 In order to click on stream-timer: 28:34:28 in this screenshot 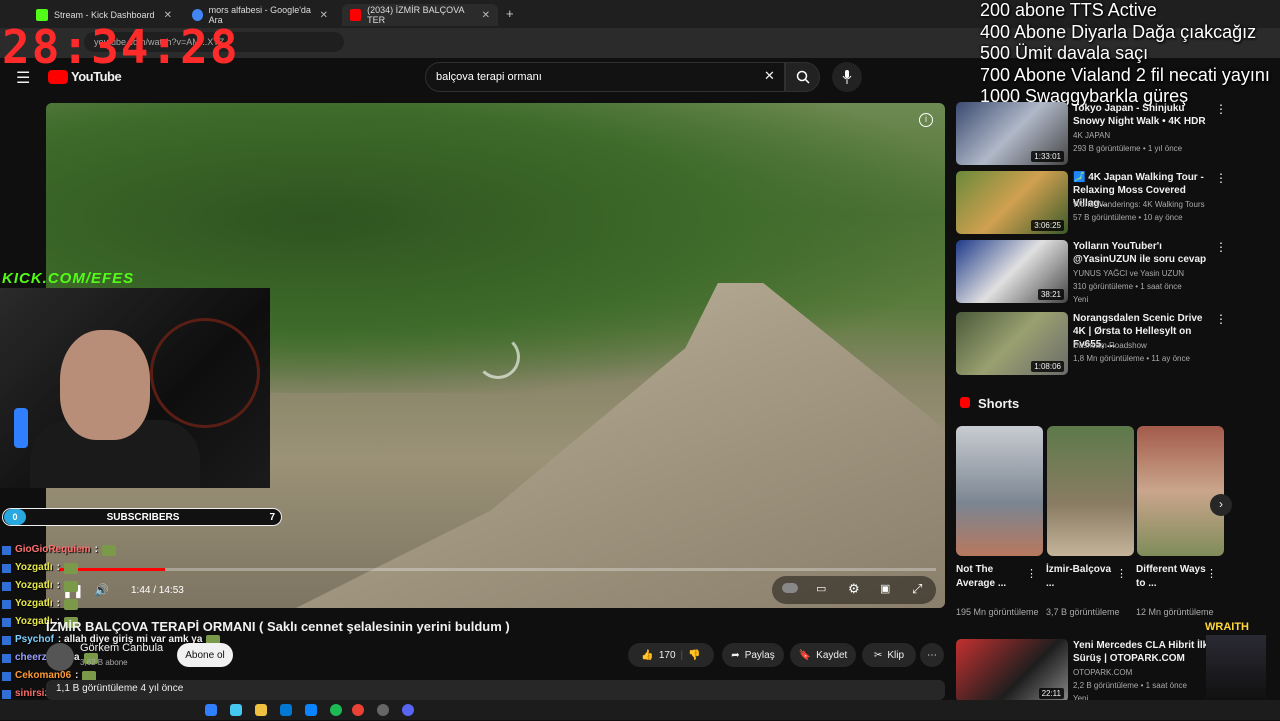, I will do `click(121, 47)`.